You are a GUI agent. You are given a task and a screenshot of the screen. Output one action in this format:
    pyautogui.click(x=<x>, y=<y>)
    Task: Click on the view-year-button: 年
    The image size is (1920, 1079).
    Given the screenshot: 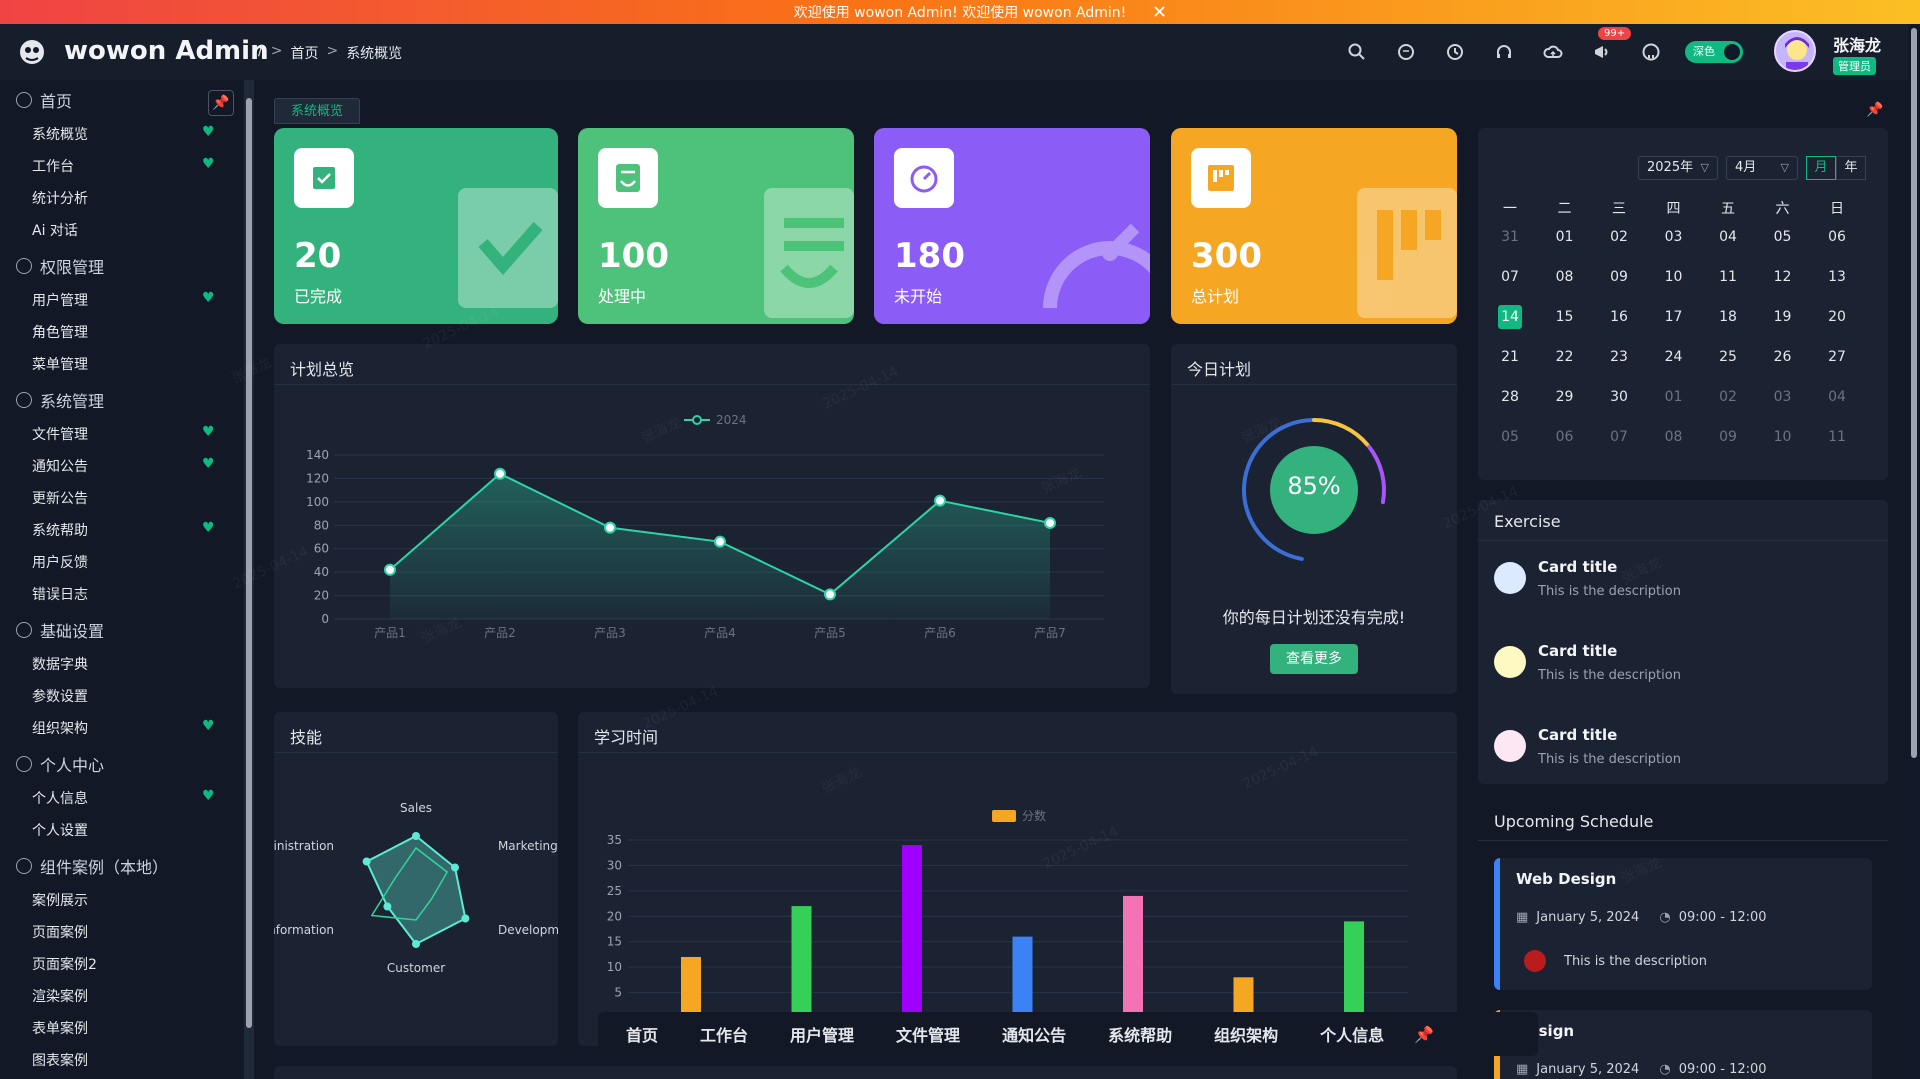 What is the action you would take?
    pyautogui.click(x=1851, y=168)
    